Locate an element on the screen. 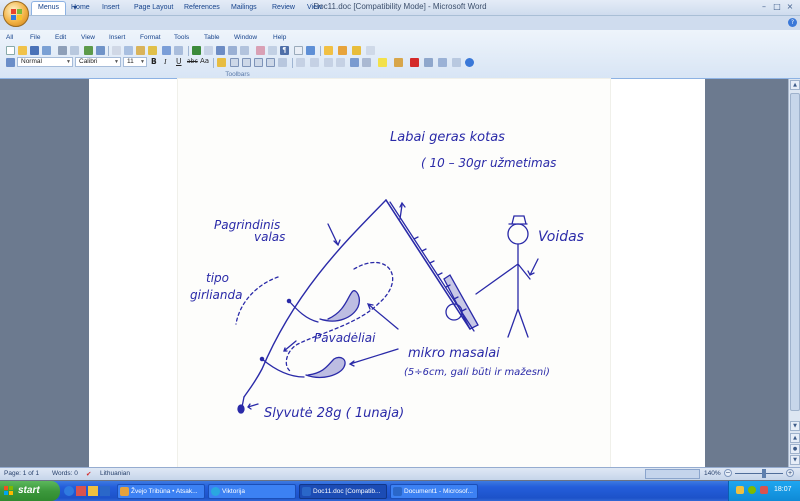  scroll-up-button: ▲ is located at coordinates (795, 85).